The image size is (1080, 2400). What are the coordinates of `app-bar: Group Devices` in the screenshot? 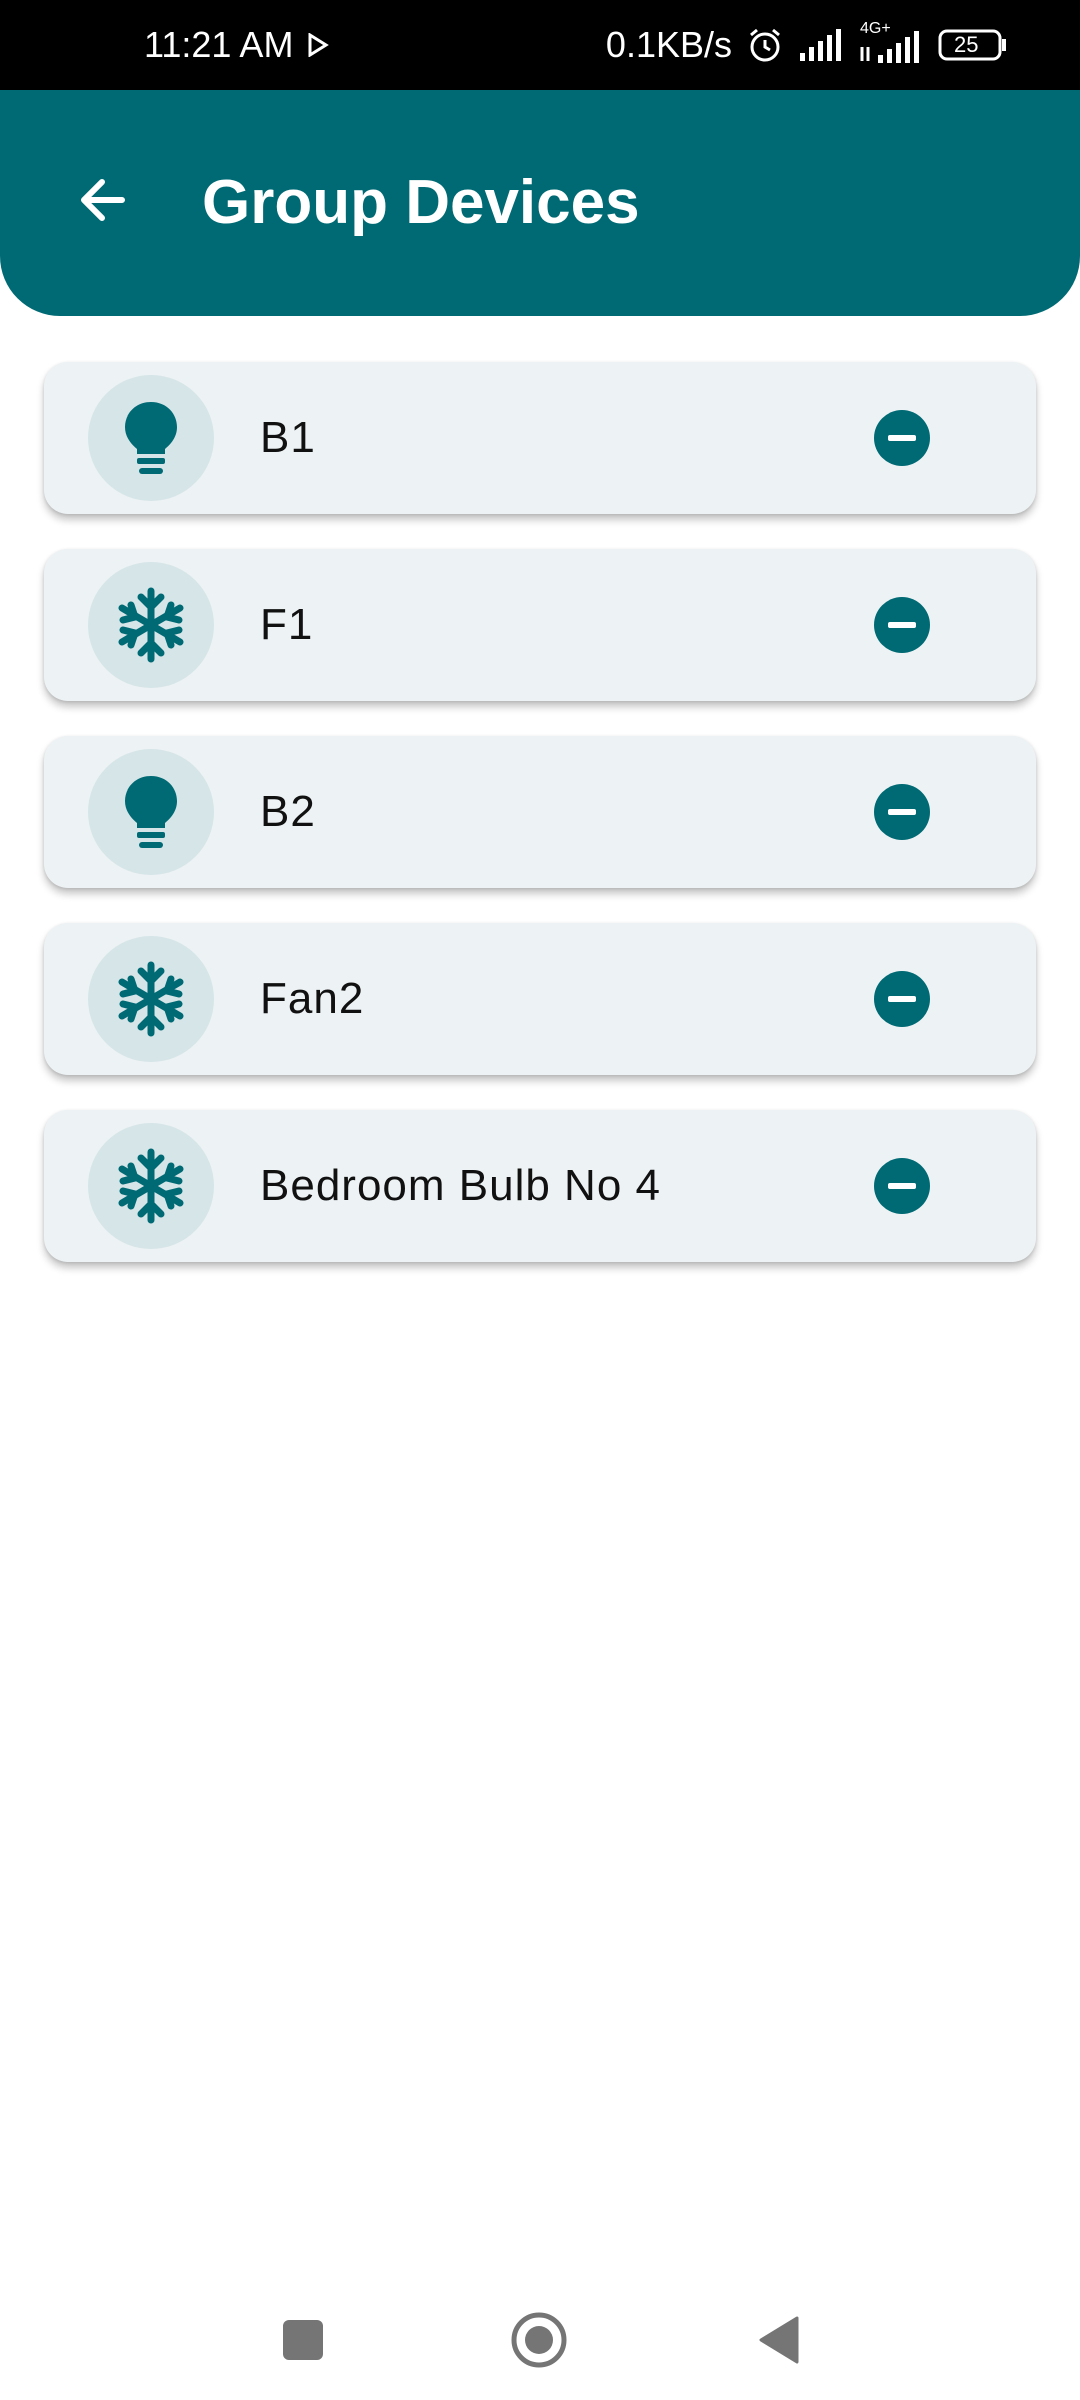 It's located at (540, 203).